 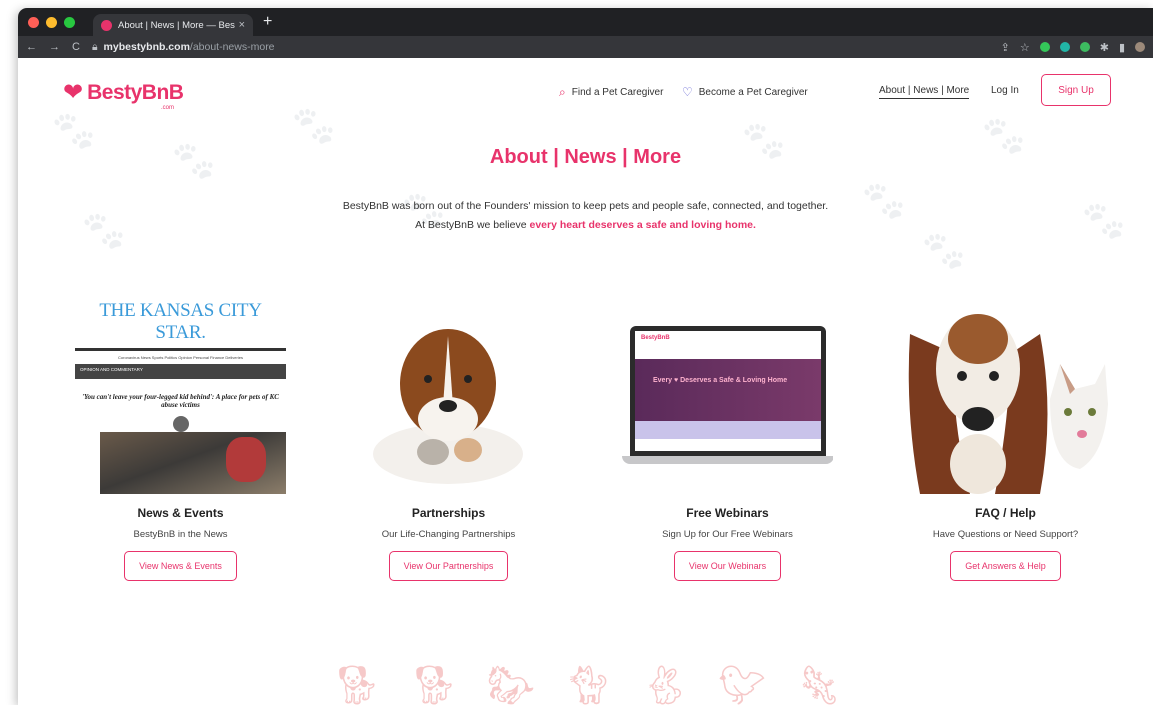 What do you see at coordinates (727, 513) in the screenshot?
I see `card-title: Free Webinars` at bounding box center [727, 513].